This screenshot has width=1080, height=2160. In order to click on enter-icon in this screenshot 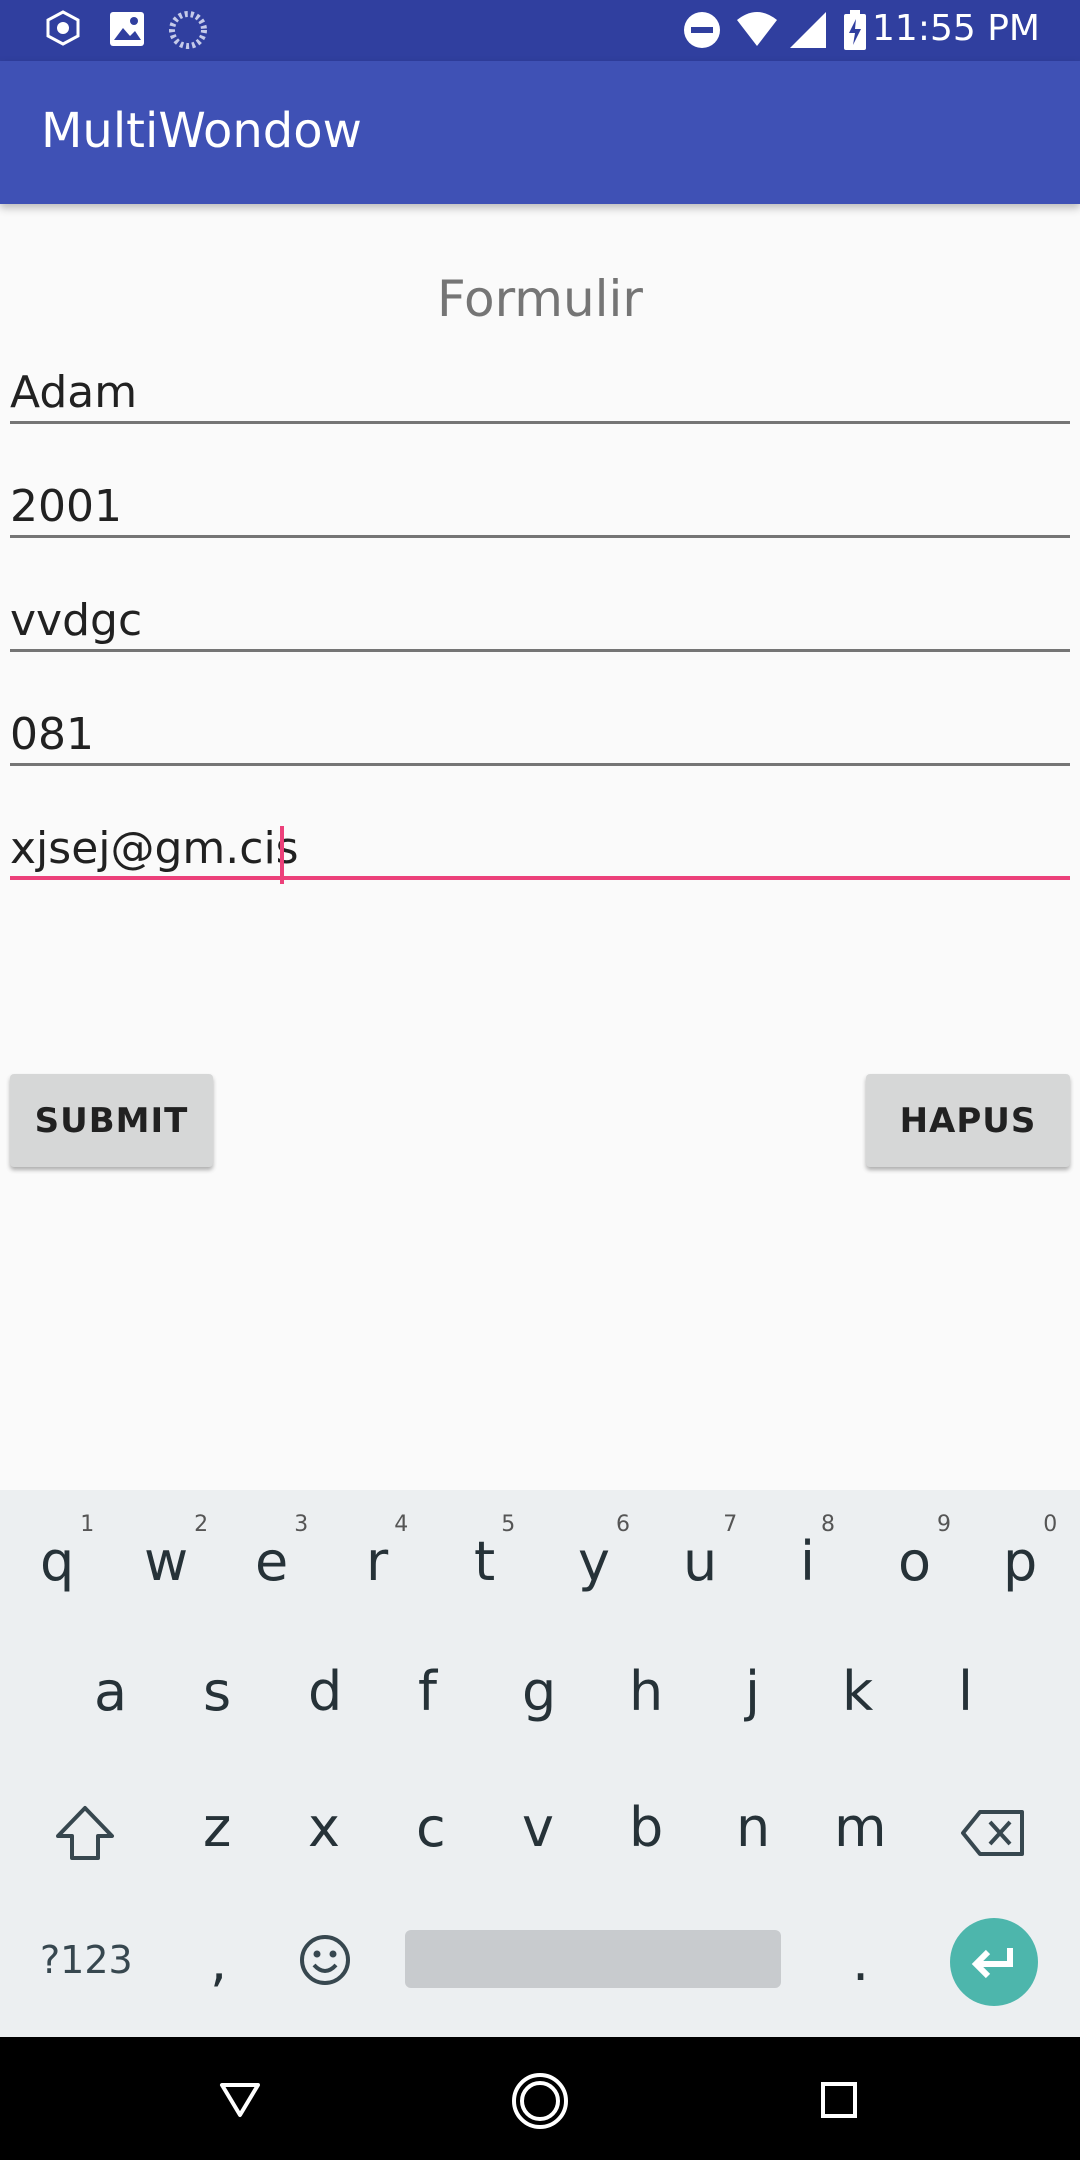, I will do `click(992, 1963)`.